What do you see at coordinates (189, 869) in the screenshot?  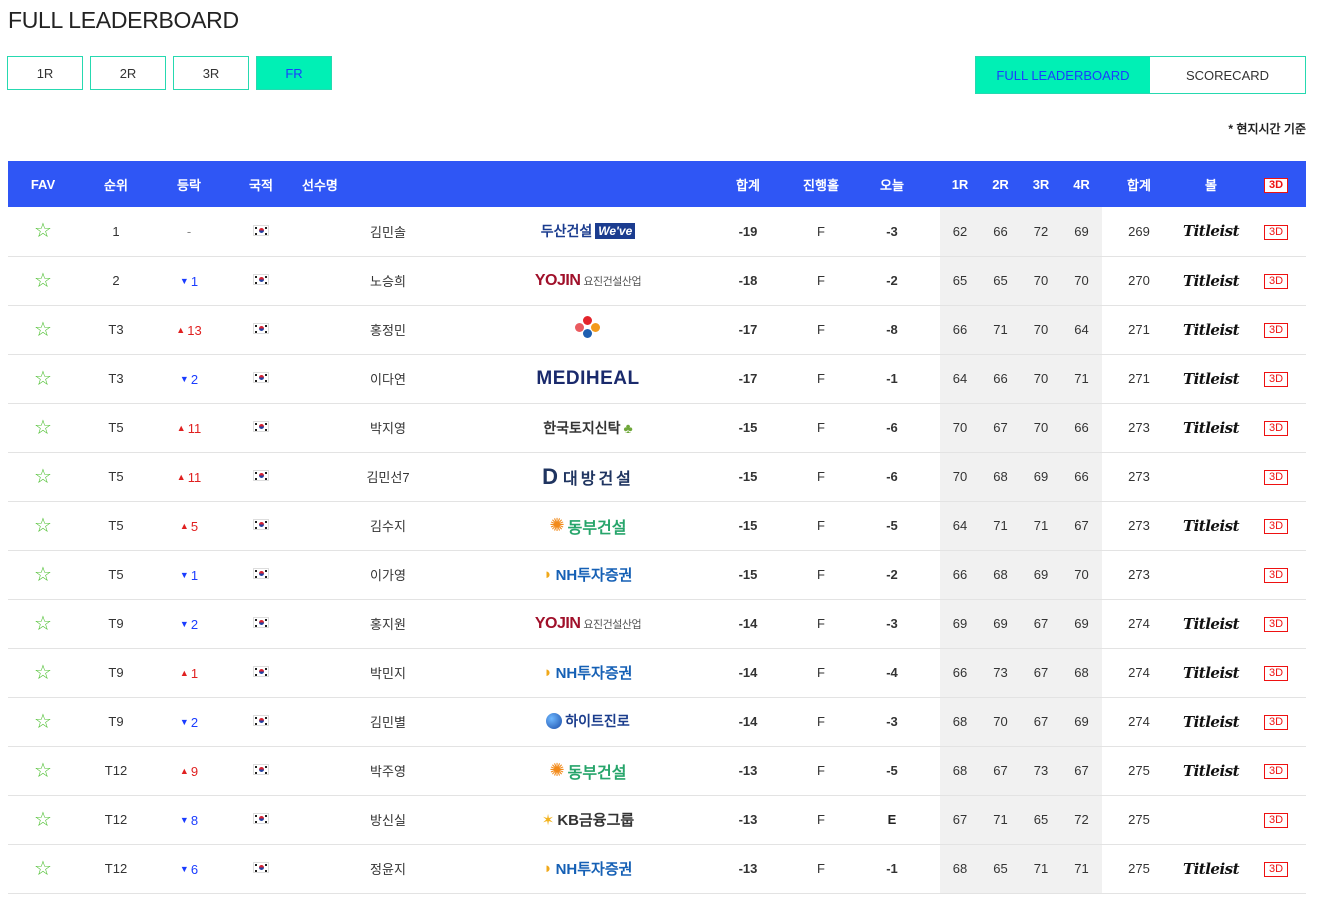 I see `movement-indicator: ▼ 6` at bounding box center [189, 869].